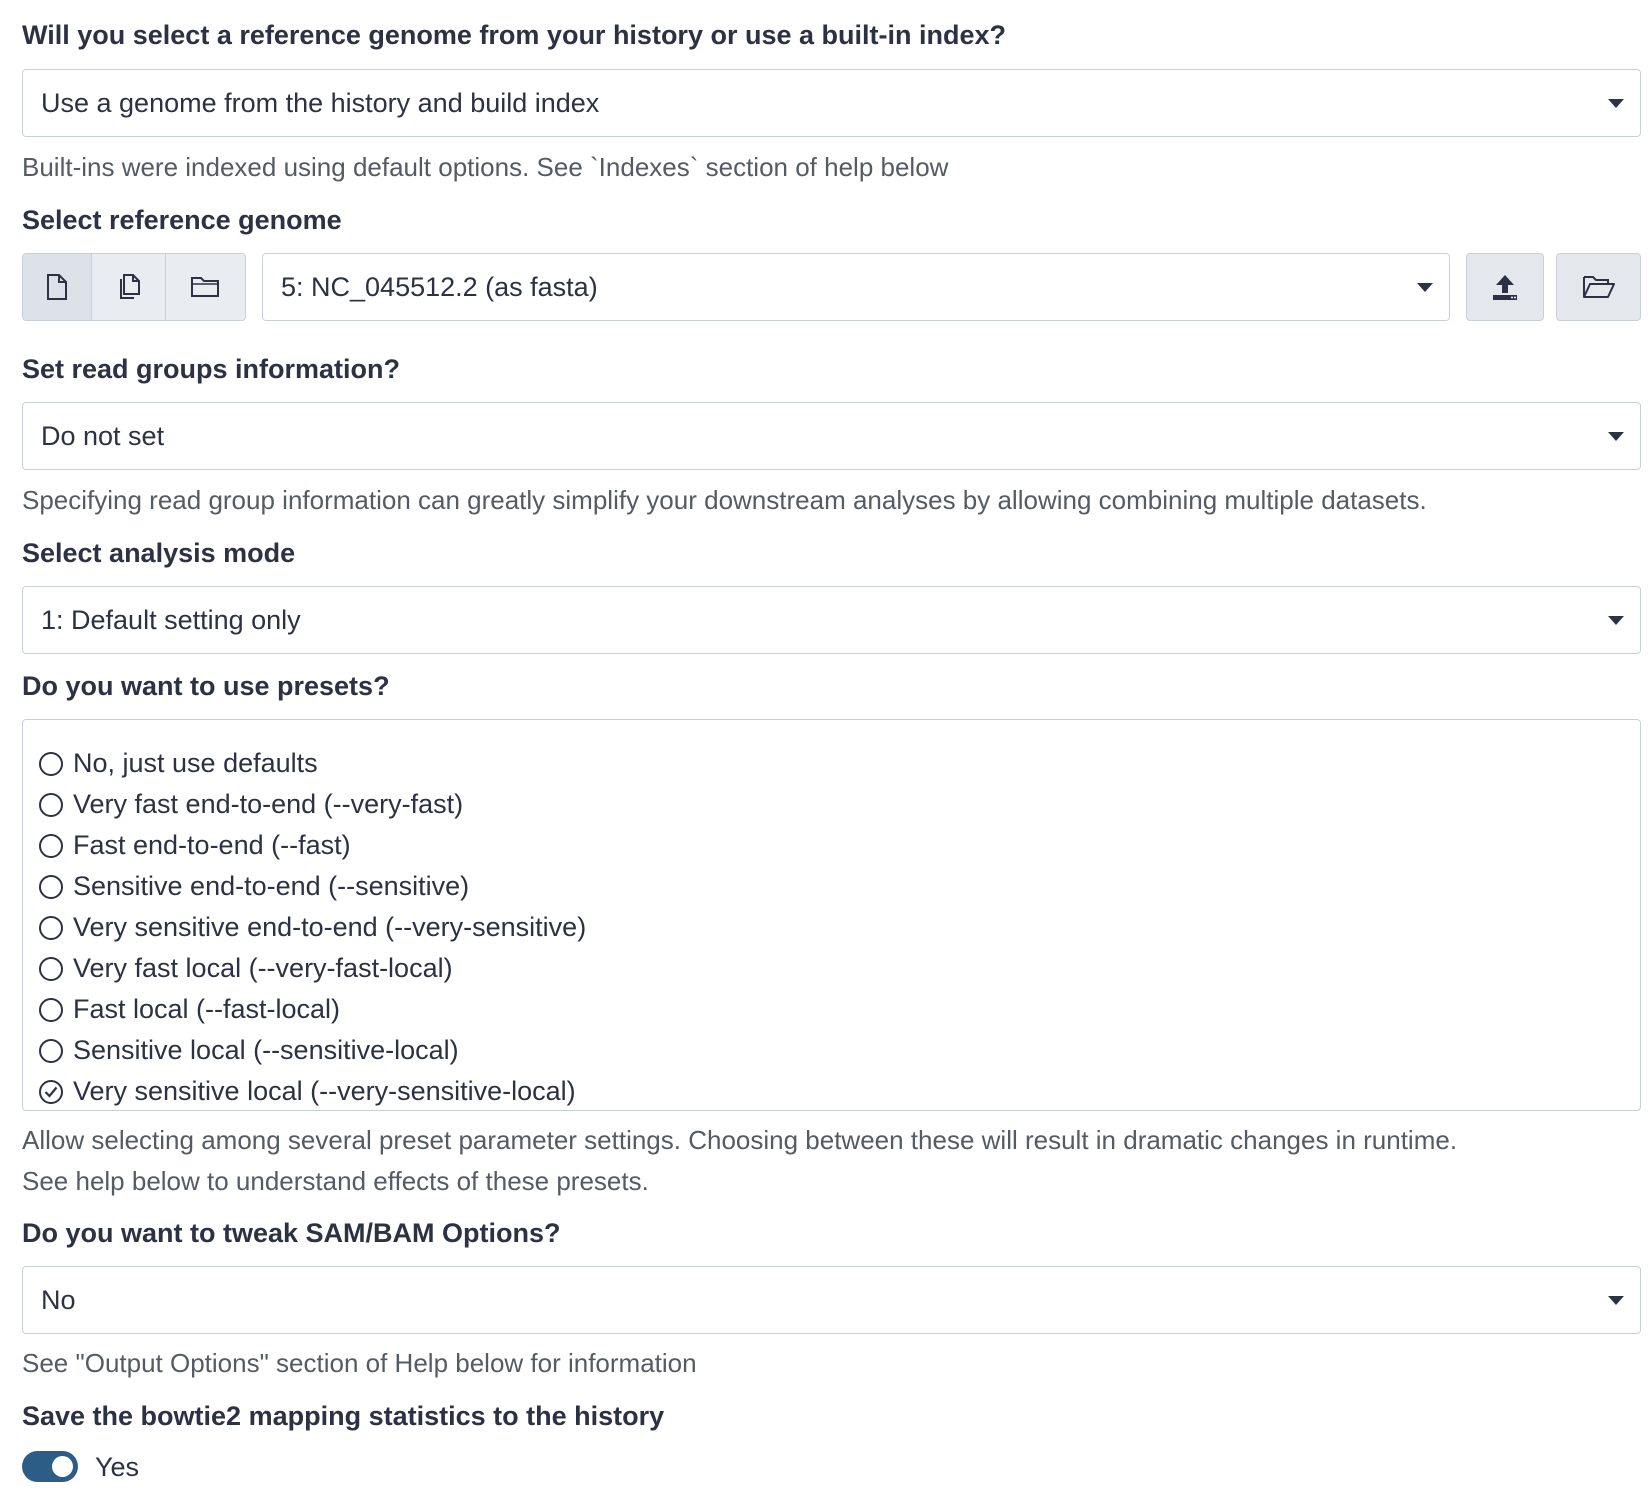 Image resolution: width=1648 pixels, height=1498 pixels. I want to click on analysis-mode-value: 1: Default setting only, so click(171, 619).